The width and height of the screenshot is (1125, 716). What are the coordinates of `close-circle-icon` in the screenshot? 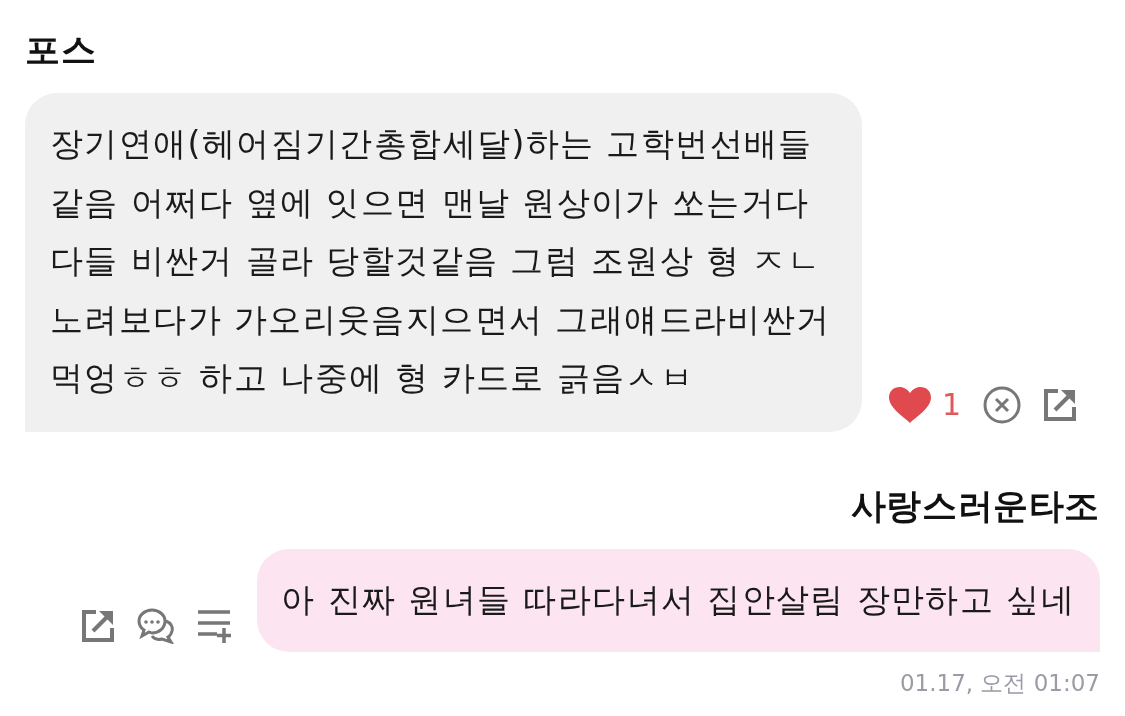 It's located at (1002, 404).